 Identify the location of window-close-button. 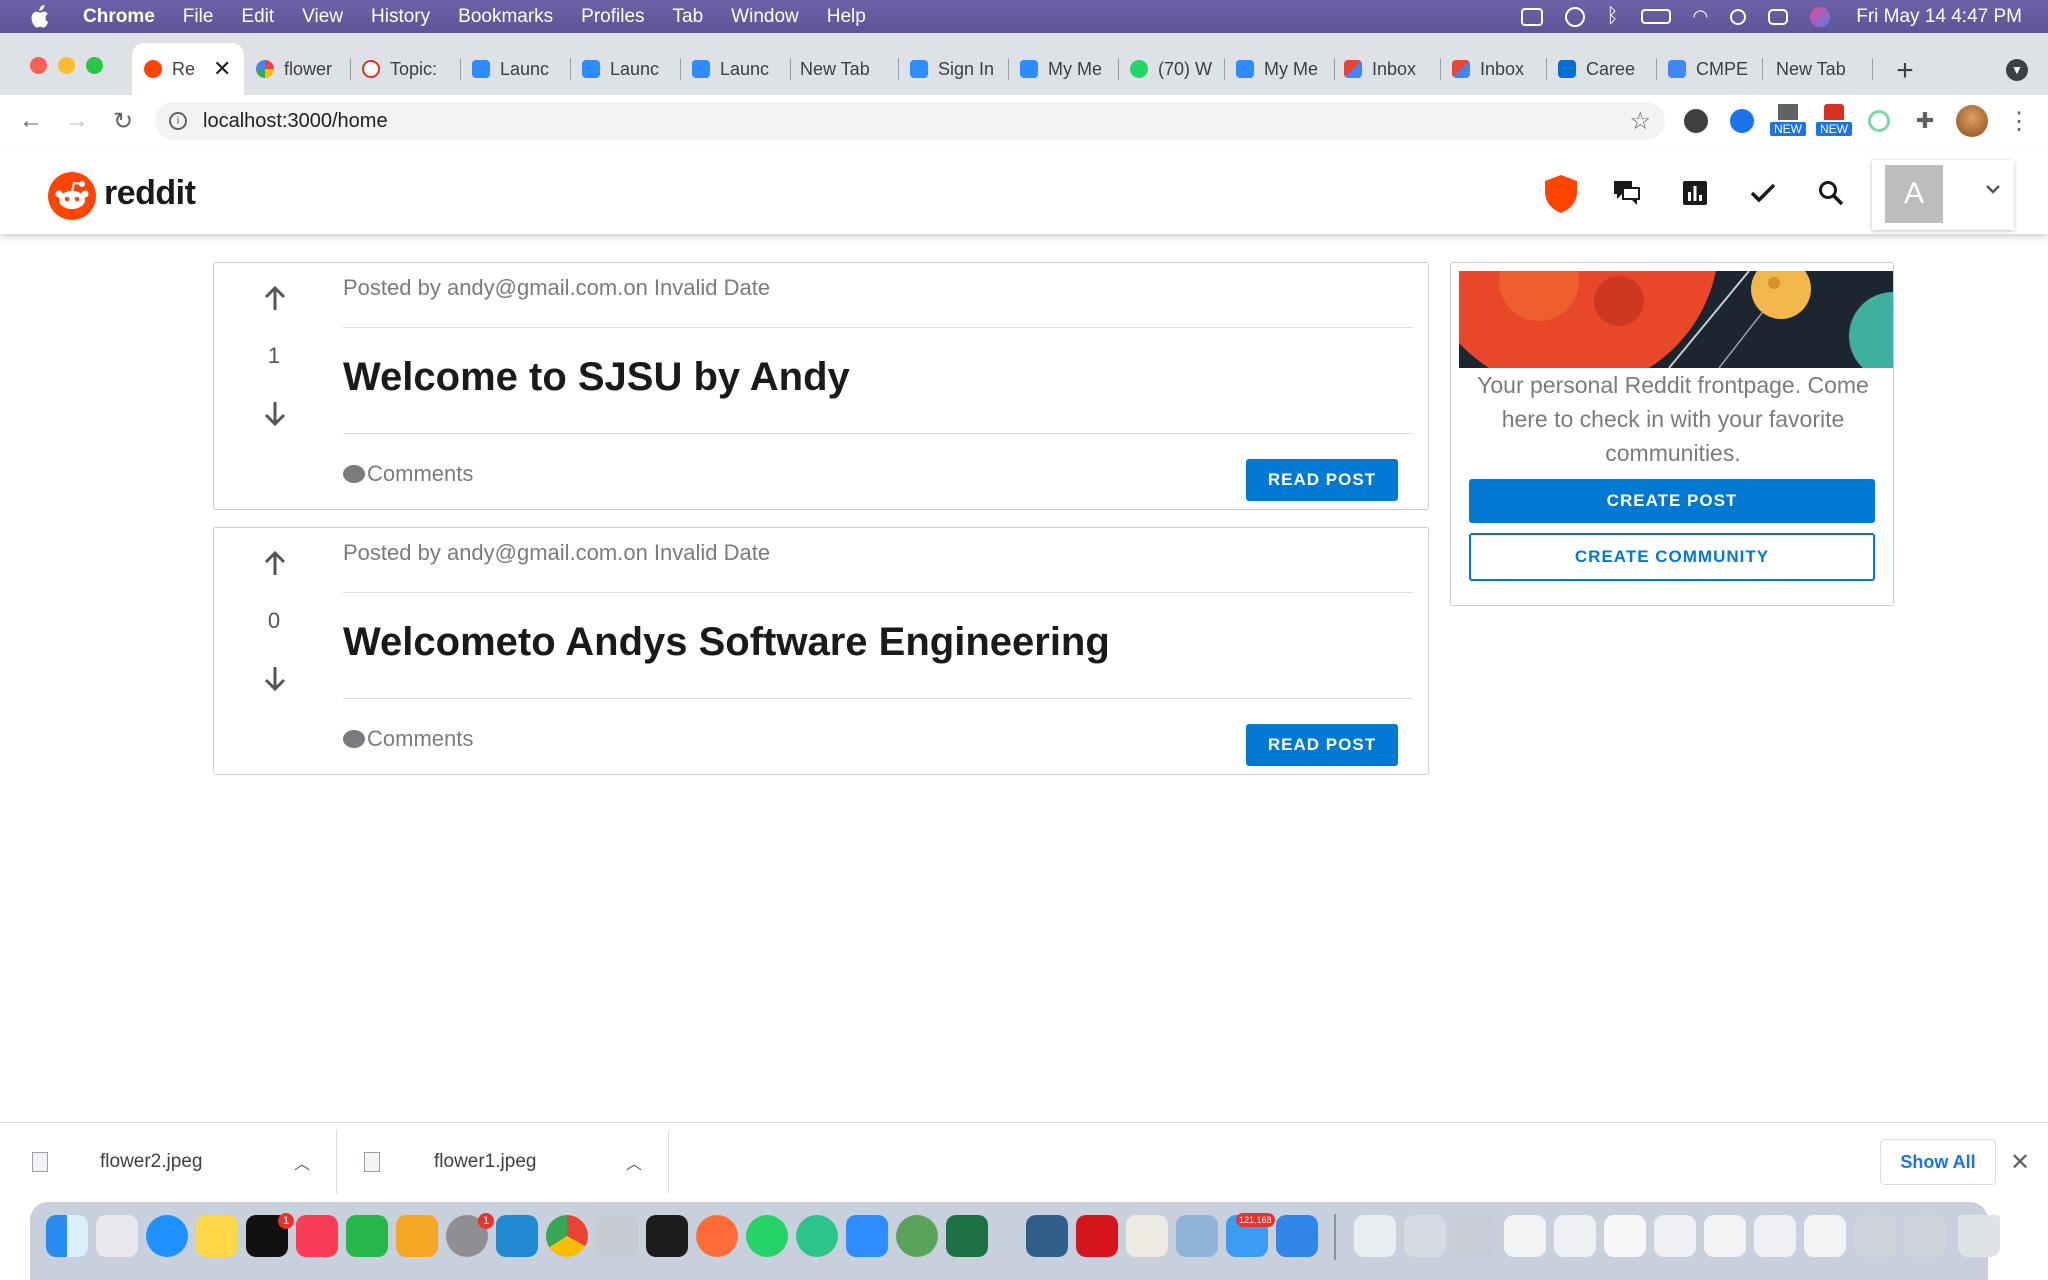
(38, 65).